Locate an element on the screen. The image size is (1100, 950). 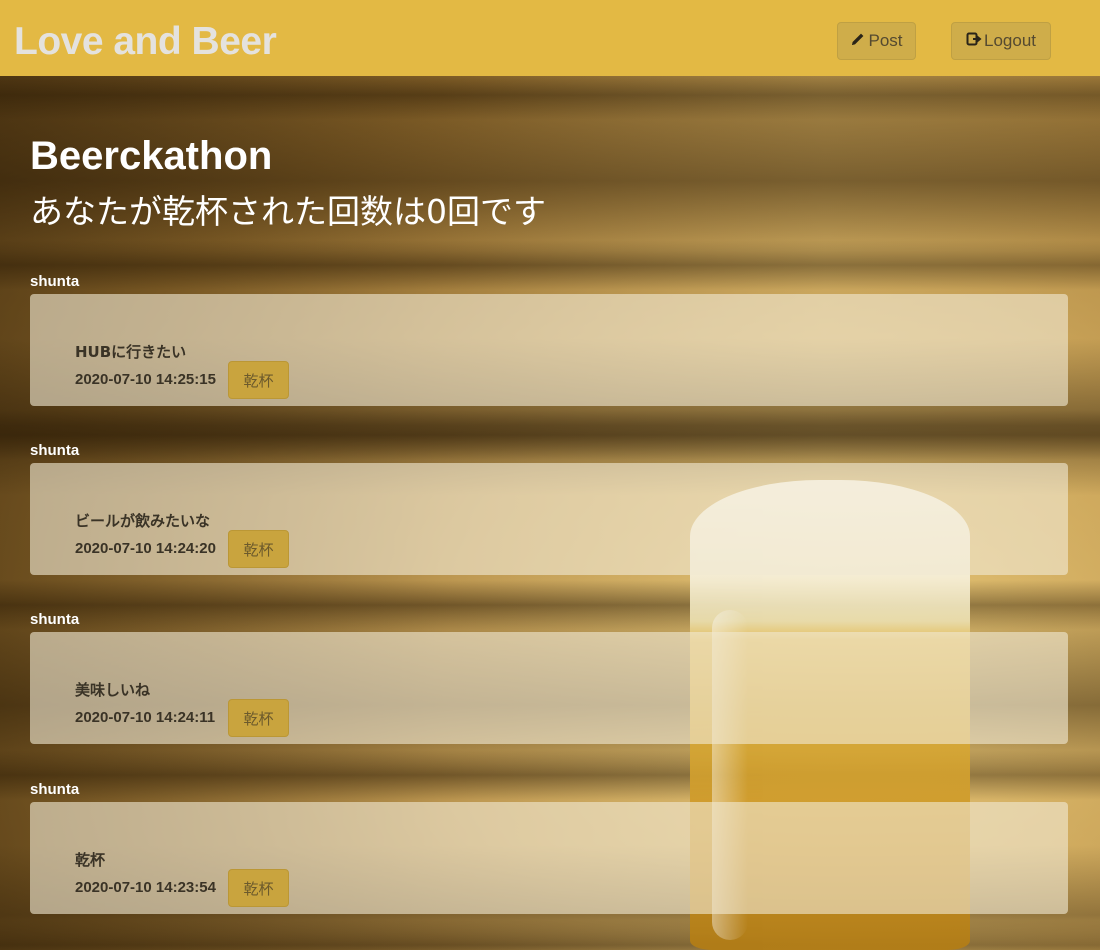
post-text: 乾杯 is located at coordinates (90, 860).